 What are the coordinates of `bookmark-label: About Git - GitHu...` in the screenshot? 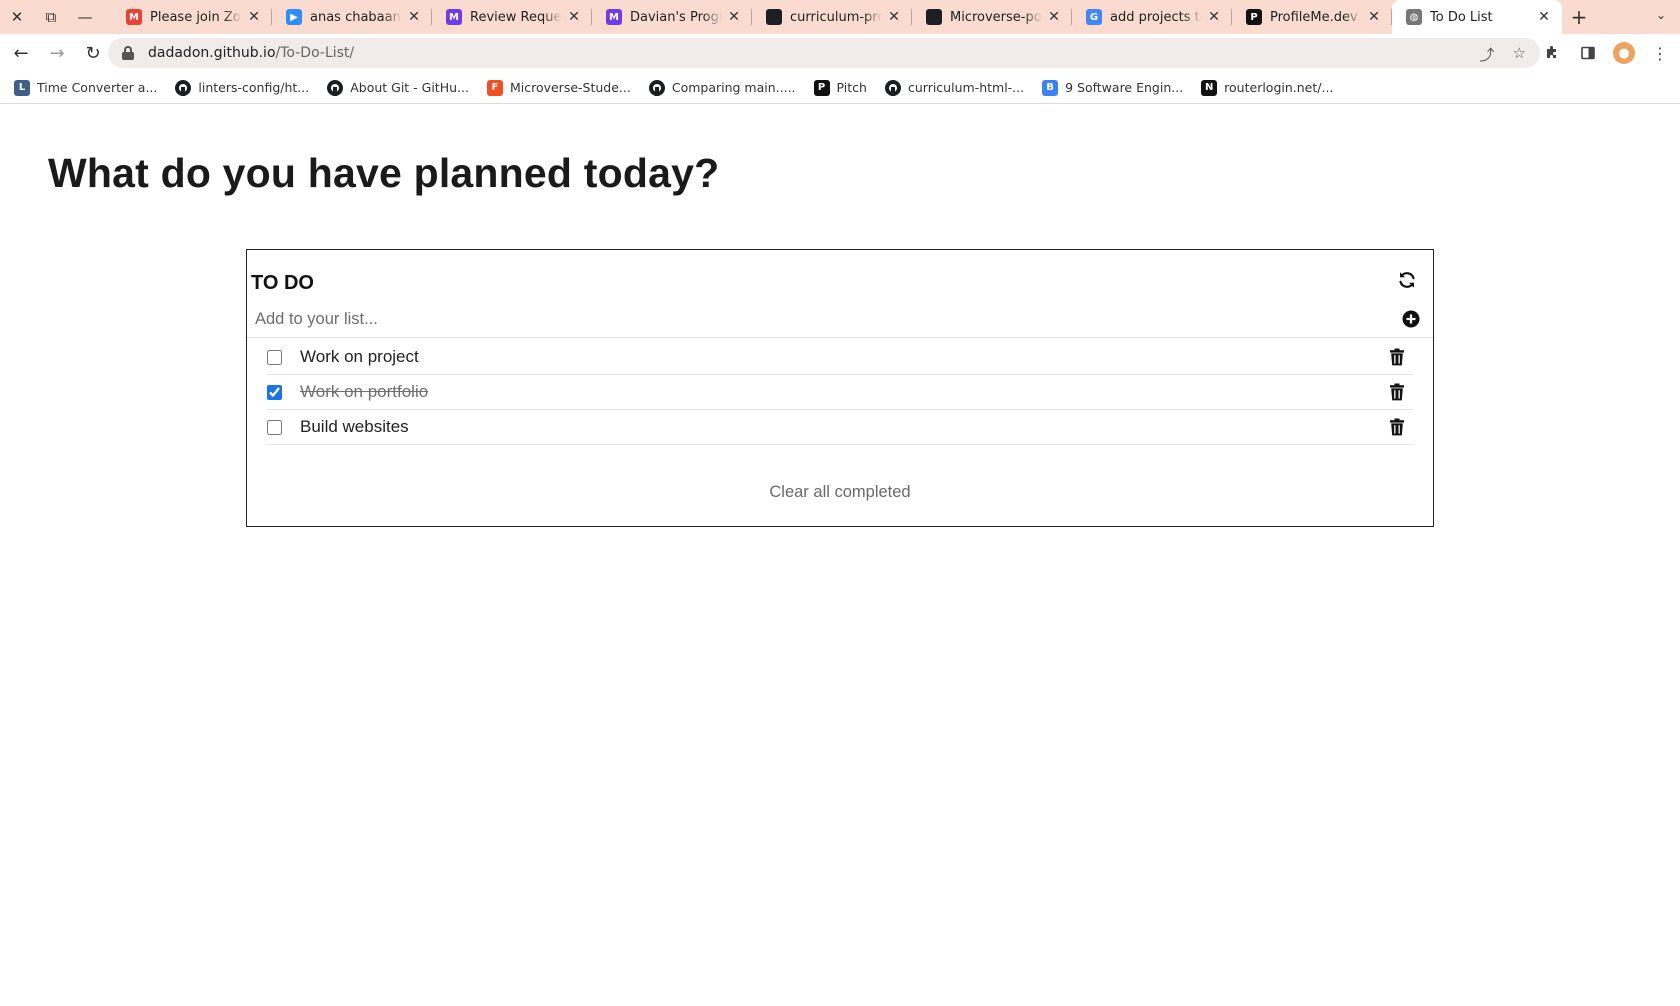 It's located at (409, 87).